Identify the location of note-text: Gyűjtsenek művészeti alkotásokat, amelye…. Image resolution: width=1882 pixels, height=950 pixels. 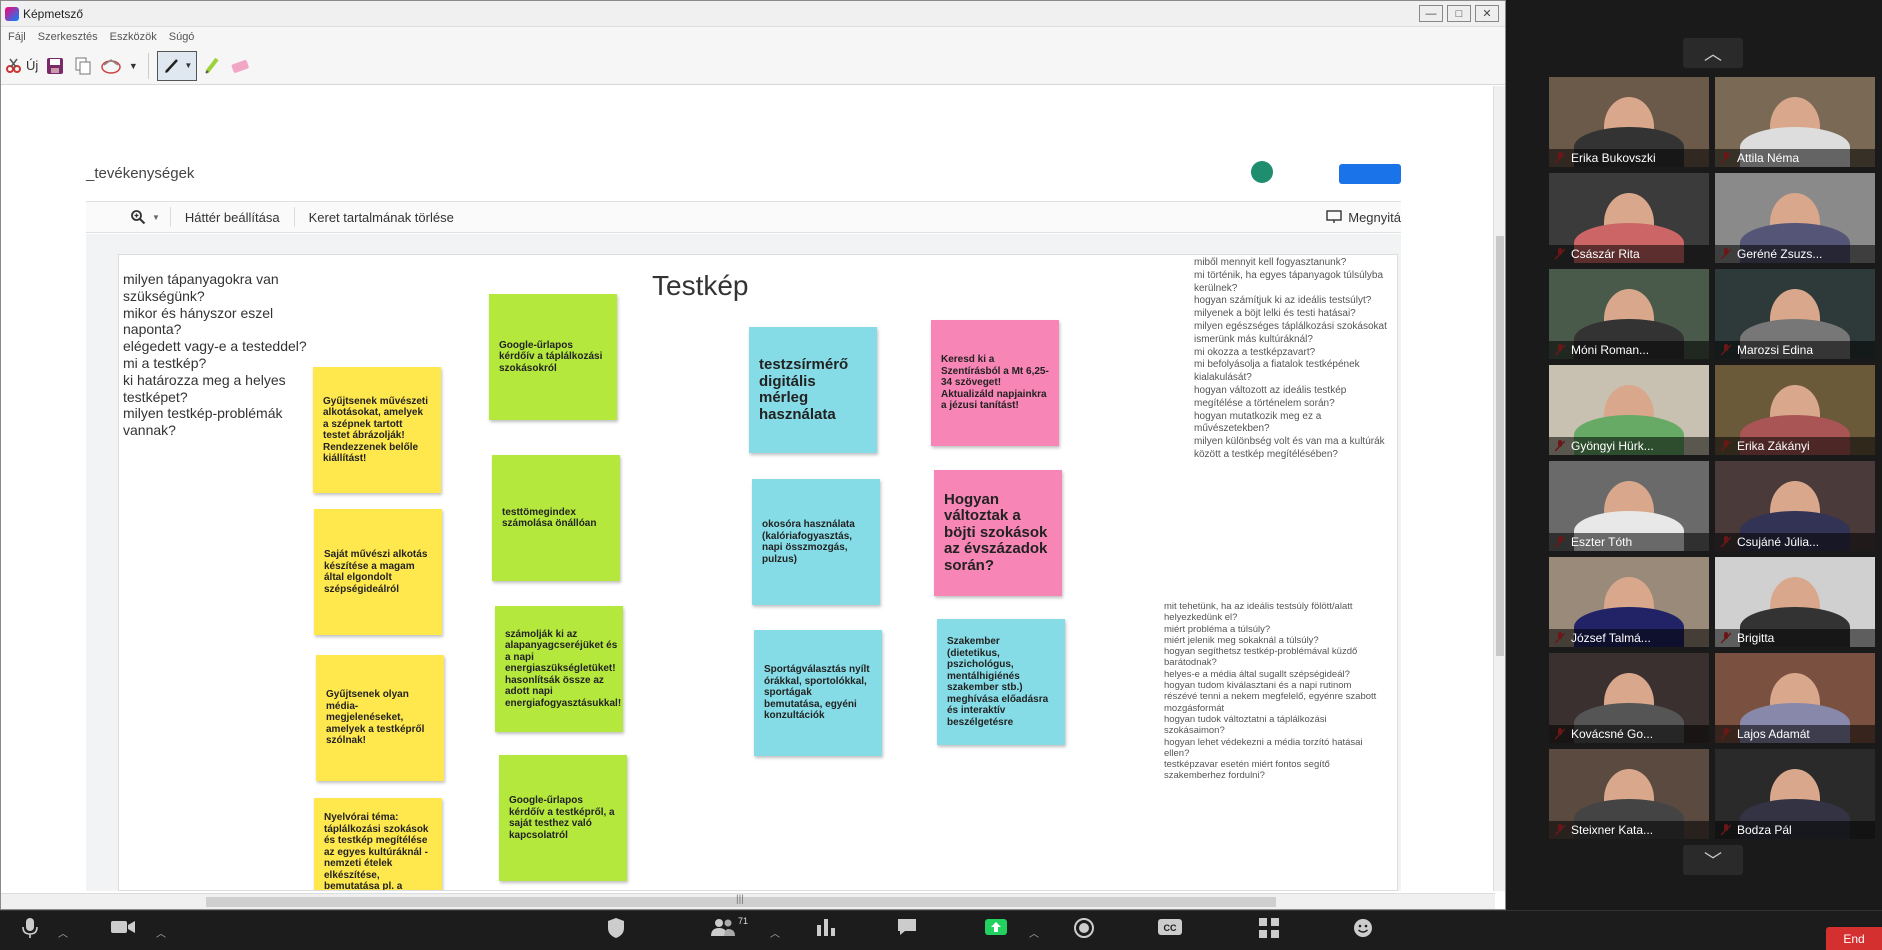
(376, 430).